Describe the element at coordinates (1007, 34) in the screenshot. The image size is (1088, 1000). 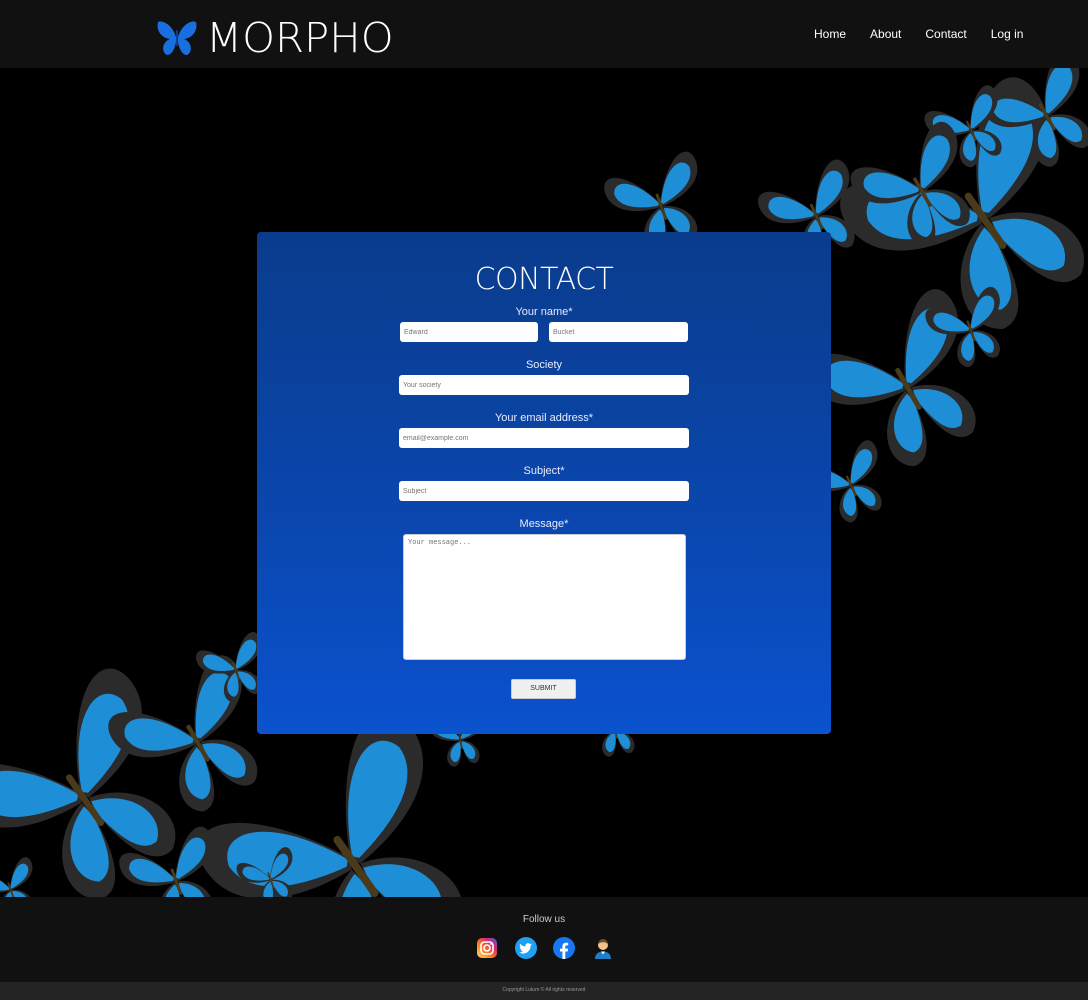
I see `nav-login: Log in` at that location.